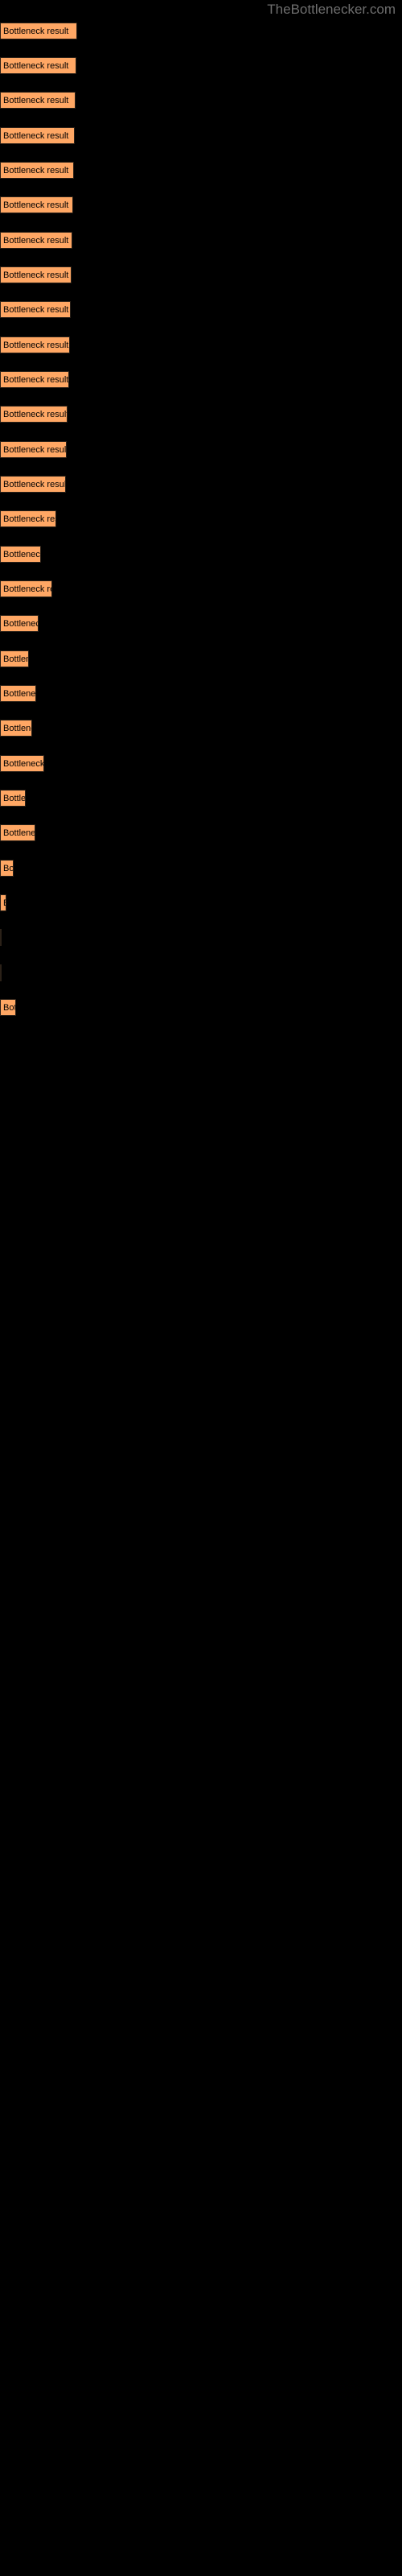 This screenshot has height=2576, width=402. Describe the element at coordinates (331, 9) in the screenshot. I see `site-watermark: TheBottlenecker.com` at that location.